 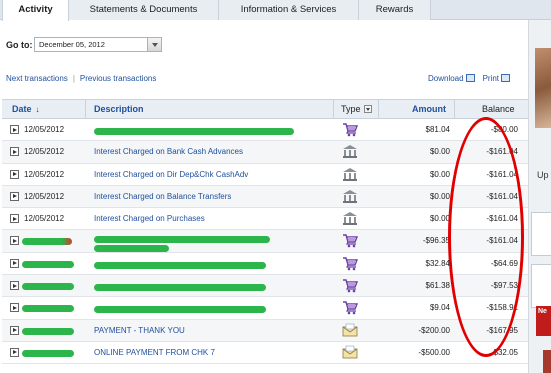 What do you see at coordinates (543, 175) in the screenshot?
I see `sidebar-label: Up` at bounding box center [543, 175].